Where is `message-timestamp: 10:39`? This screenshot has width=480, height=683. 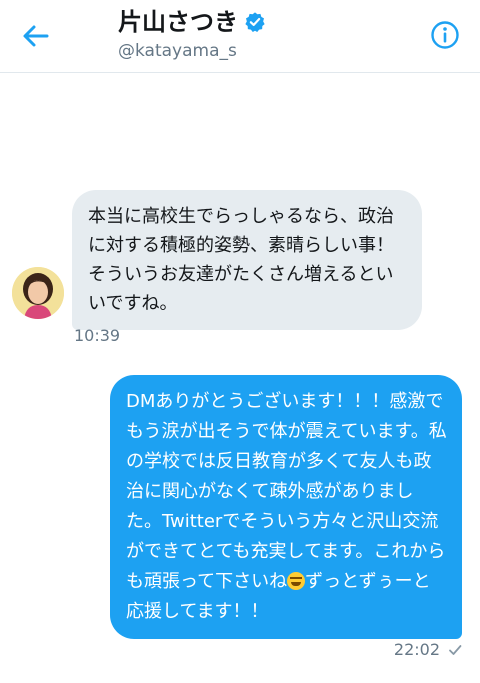 message-timestamp: 10:39 is located at coordinates (97, 335).